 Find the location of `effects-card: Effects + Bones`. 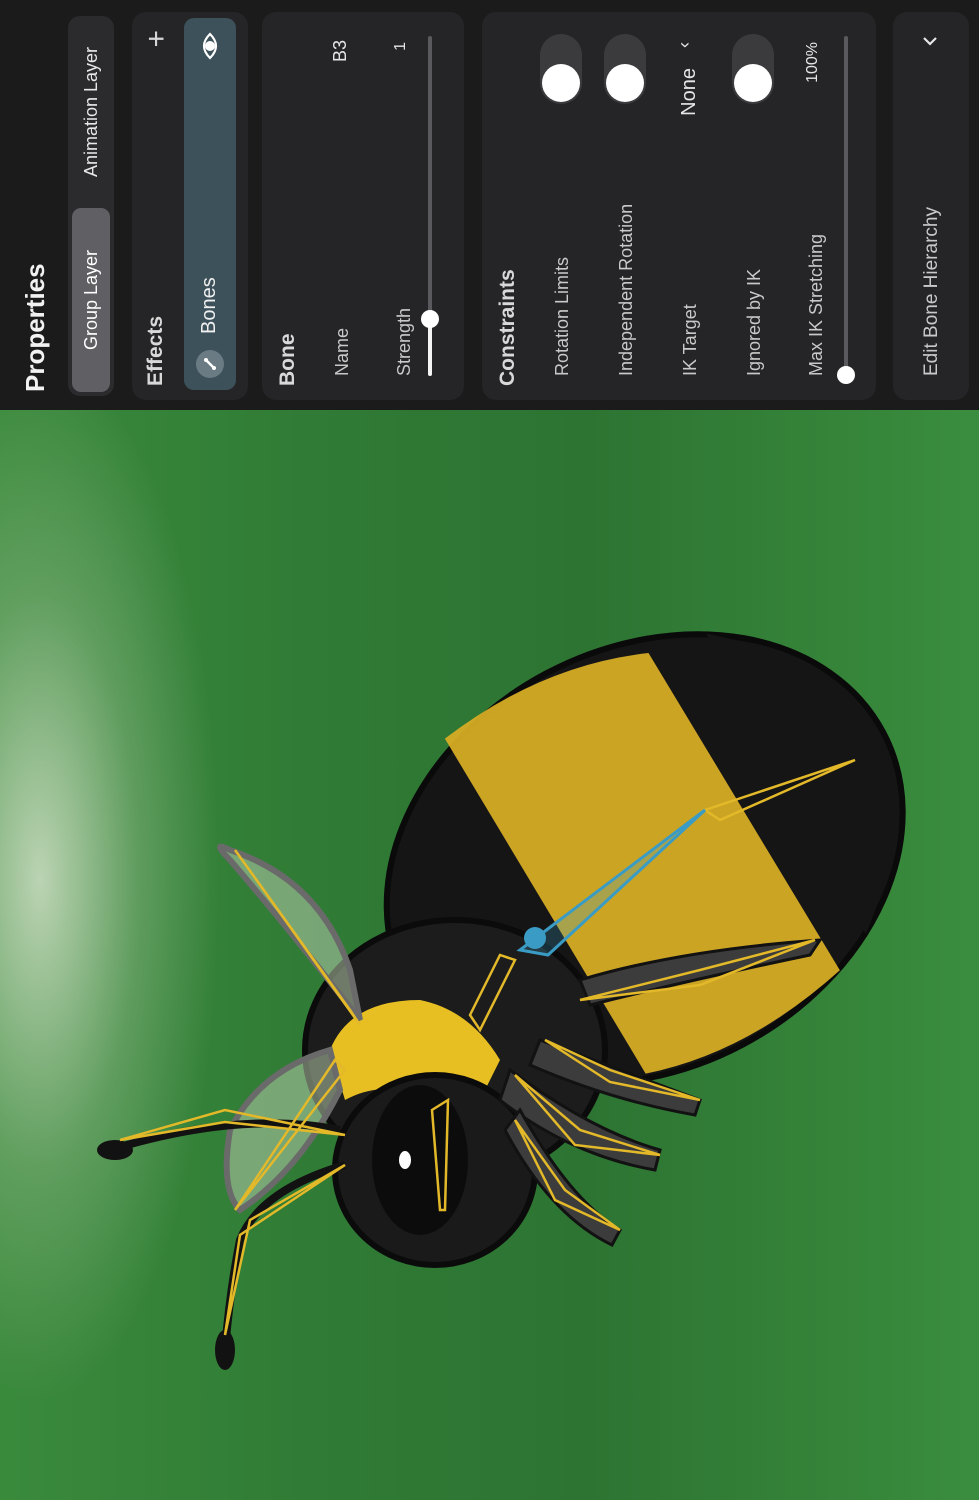

effects-card: Effects + Bones is located at coordinates (190, 206).